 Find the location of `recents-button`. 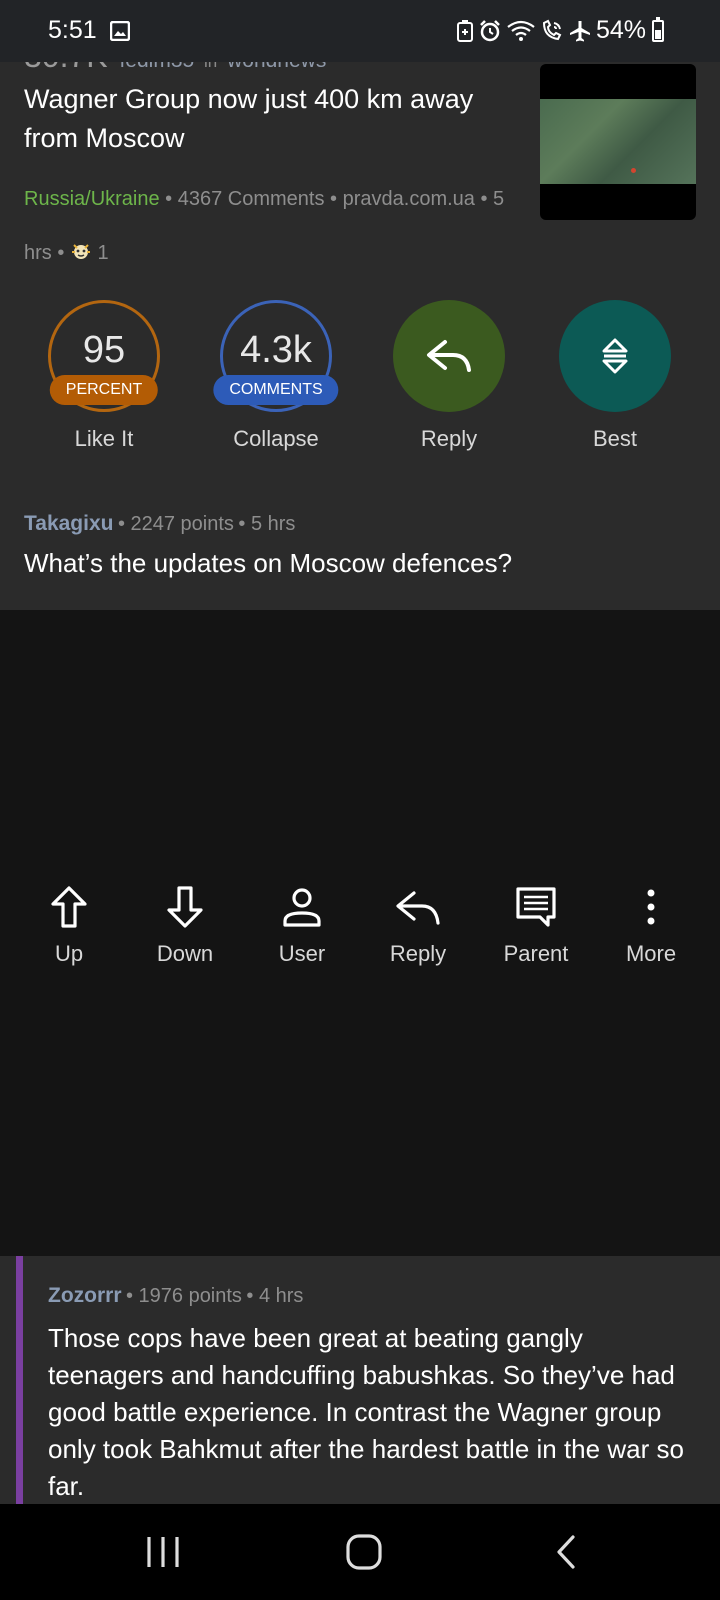

recents-button is located at coordinates (163, 1552).